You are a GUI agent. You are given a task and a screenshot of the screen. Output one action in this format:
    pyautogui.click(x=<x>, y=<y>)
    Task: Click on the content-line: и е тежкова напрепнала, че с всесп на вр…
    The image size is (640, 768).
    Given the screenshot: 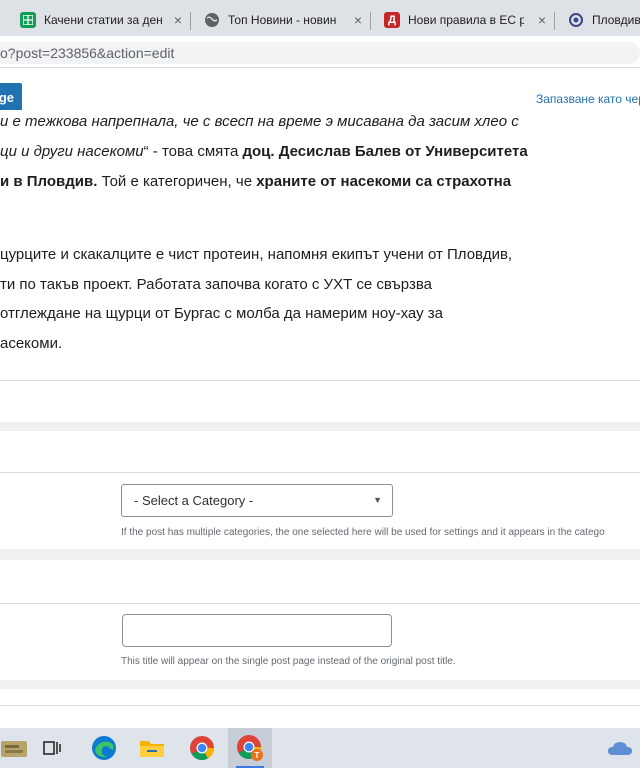 What is the action you would take?
    pyautogui.click(x=259, y=121)
    